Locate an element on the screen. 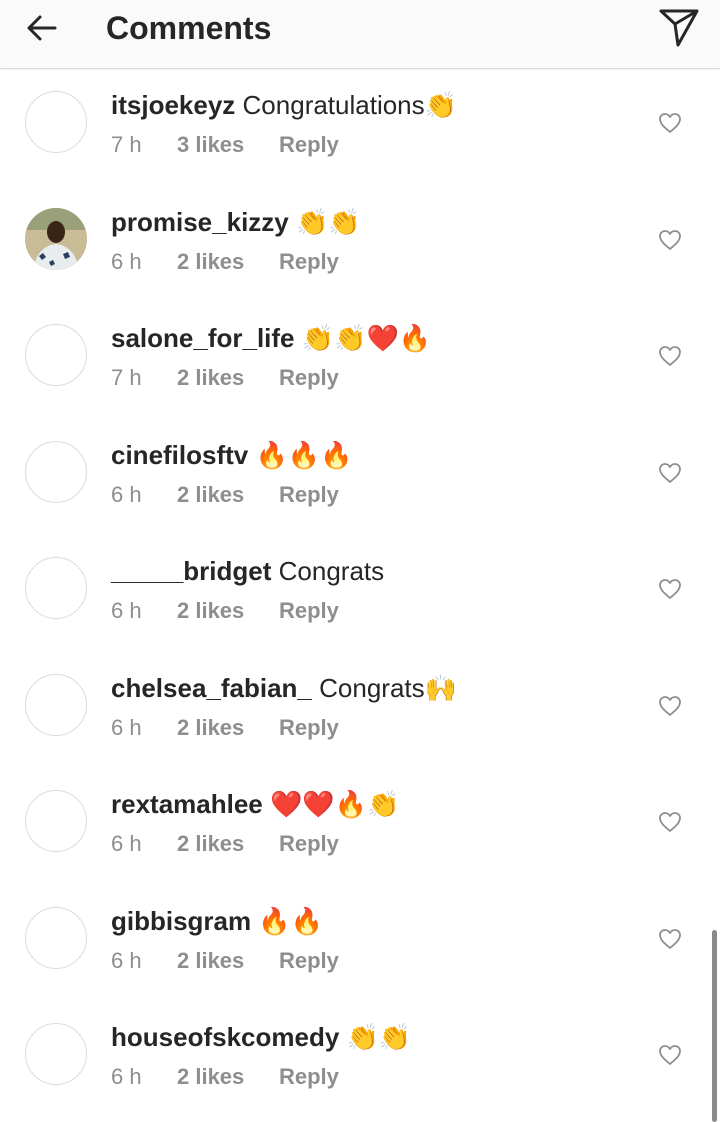  comment-emoji: 🔥🔥🔥 is located at coordinates (304, 455).